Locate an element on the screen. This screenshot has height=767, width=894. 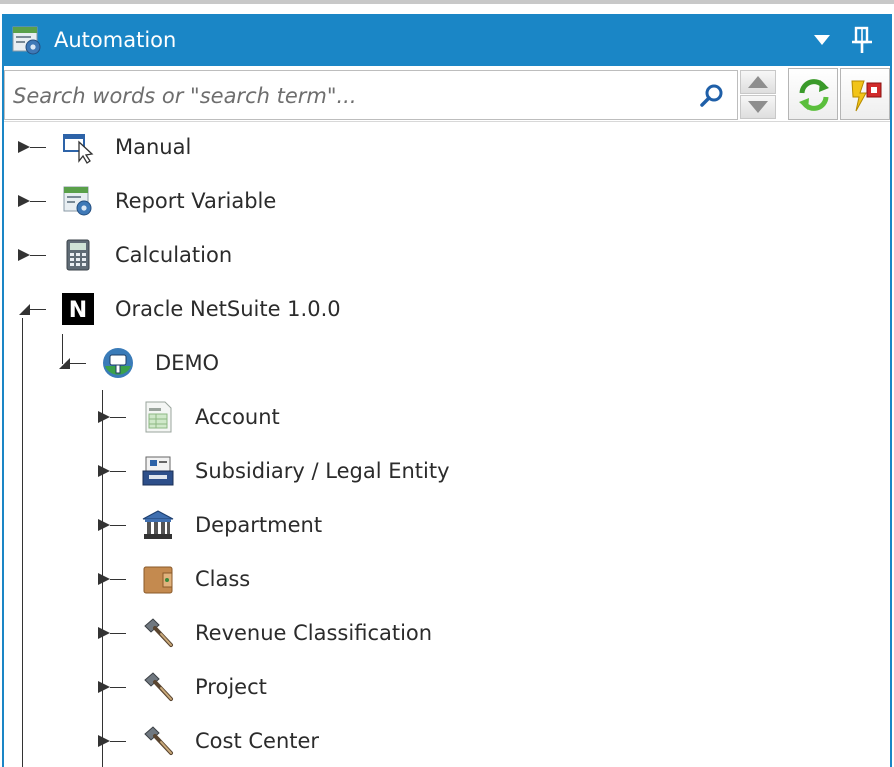
search-input is located at coordinates (348, 96).